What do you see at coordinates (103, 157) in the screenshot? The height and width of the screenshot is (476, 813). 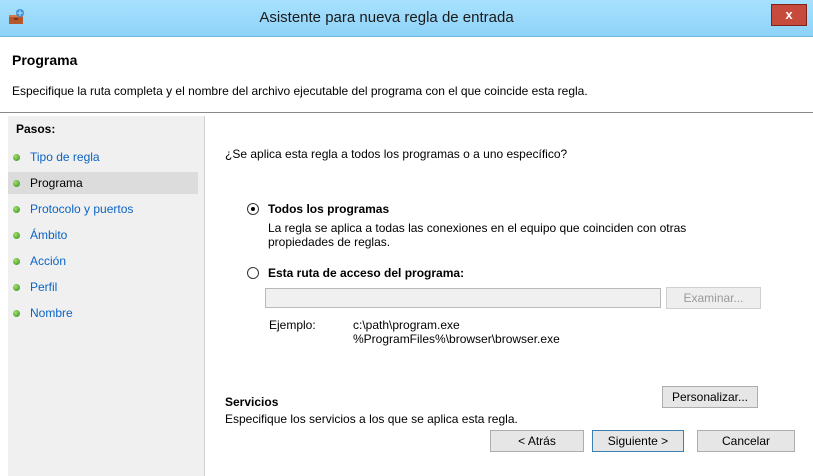 I see `step-tipo-de-regla: Tipo de regla` at bounding box center [103, 157].